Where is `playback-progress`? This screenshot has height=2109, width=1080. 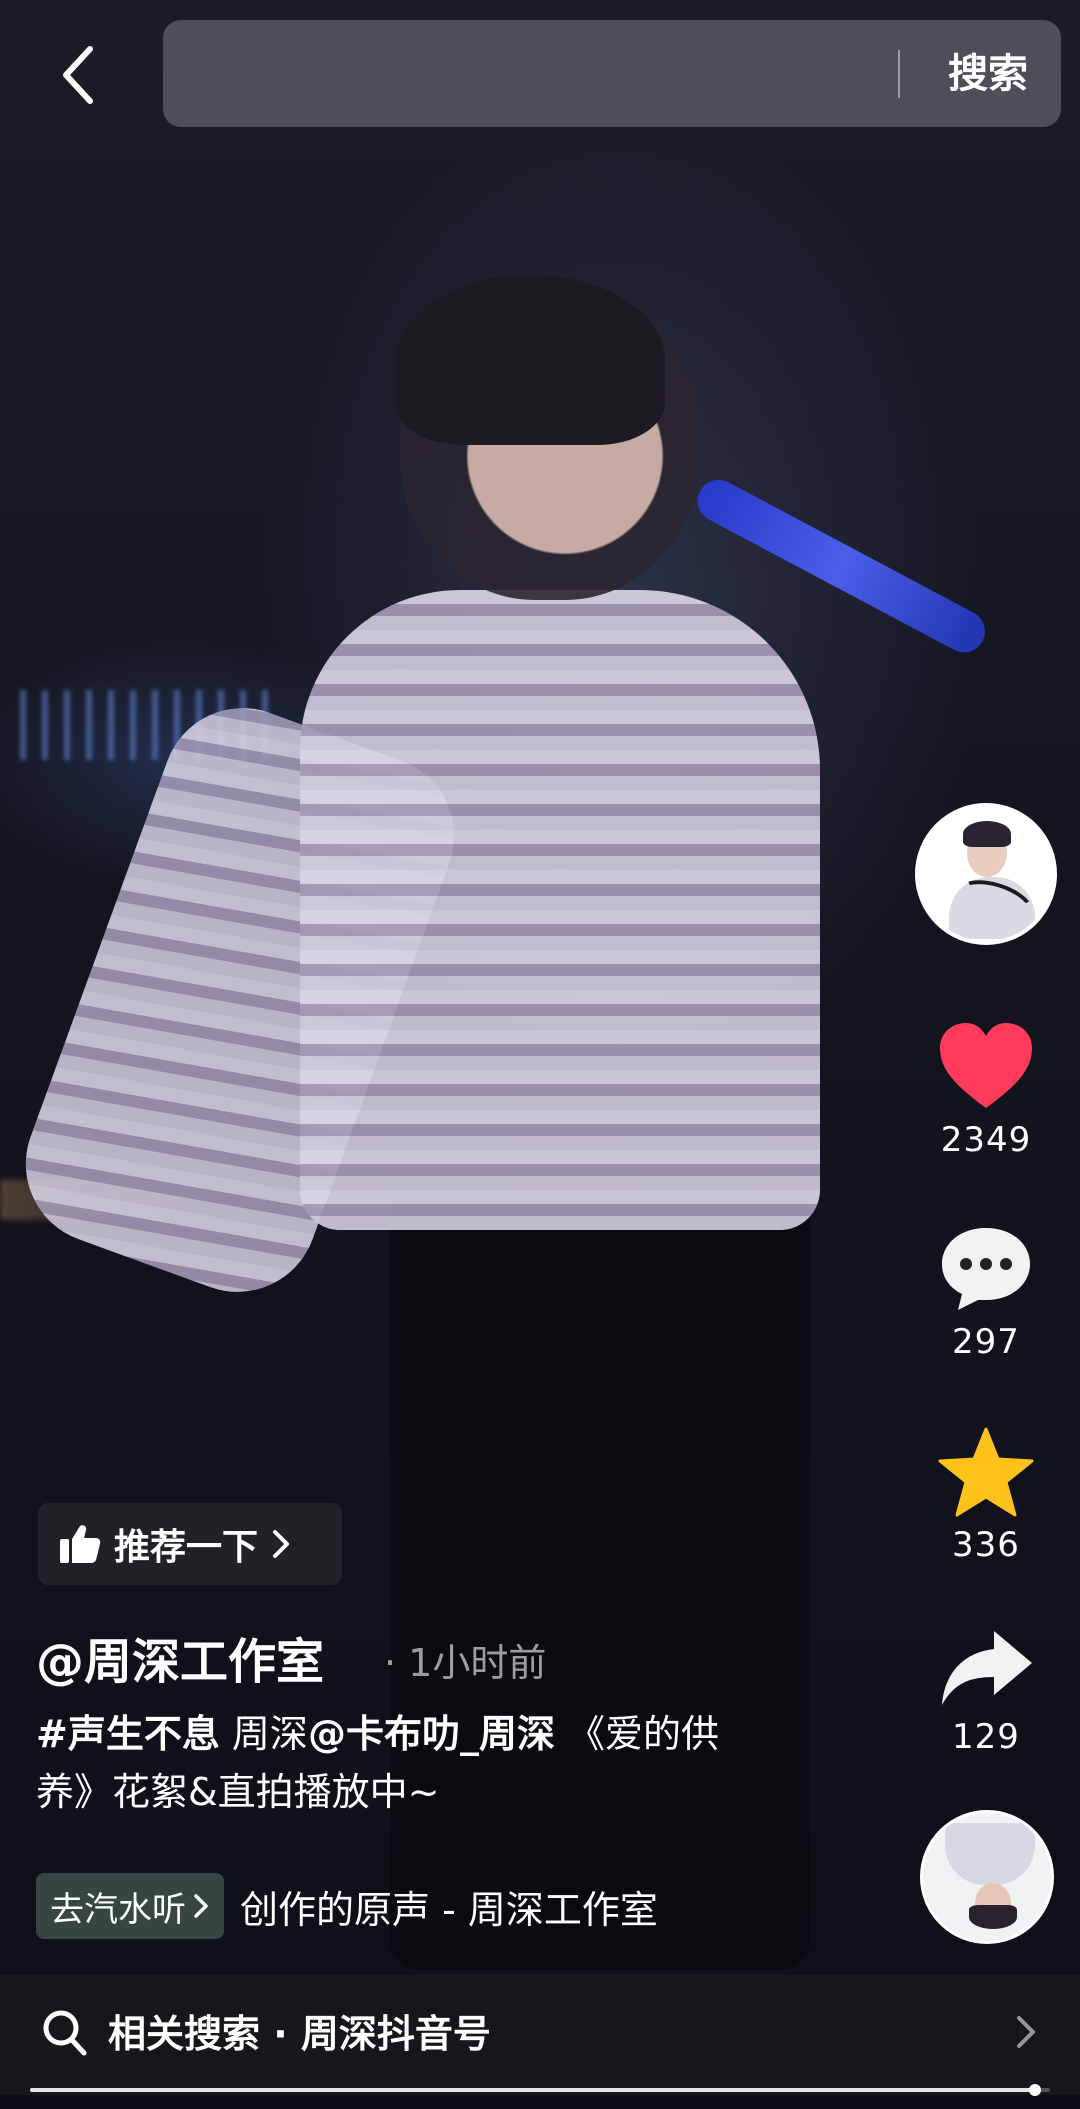
playback-progress is located at coordinates (540, 2090).